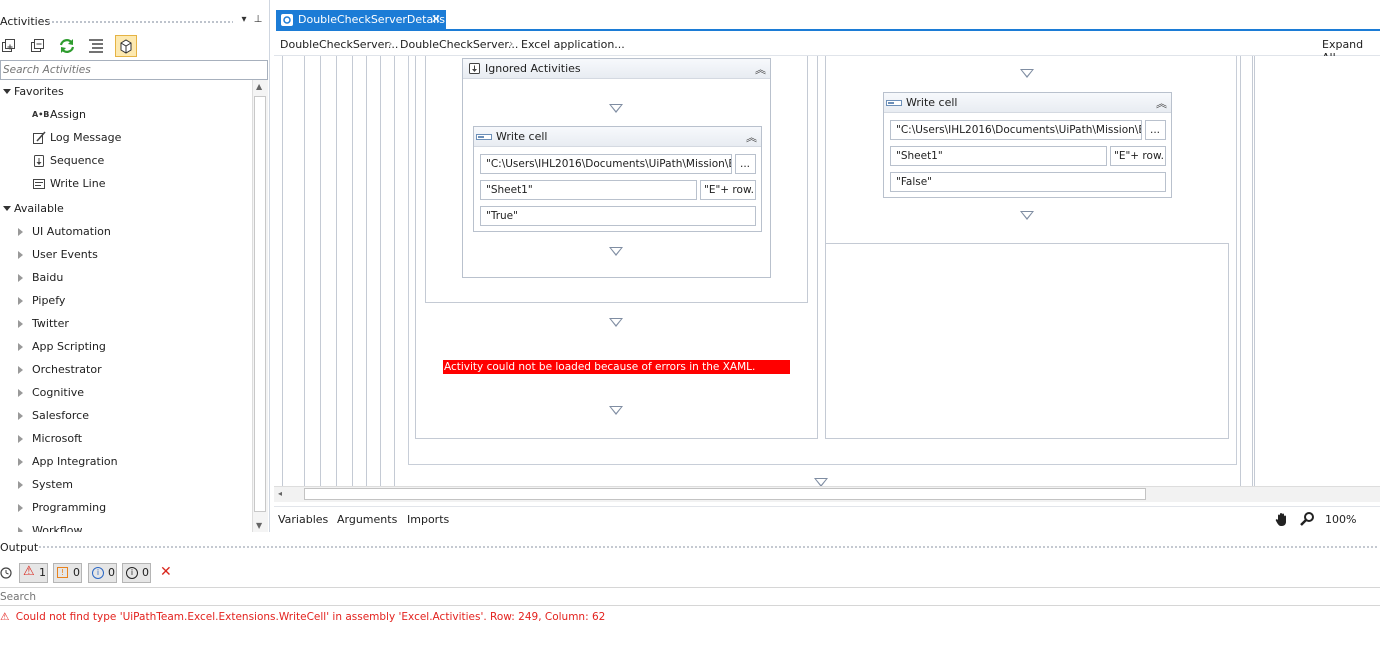  Describe the element at coordinates (1282, 519) in the screenshot. I see `hand-icon` at that location.